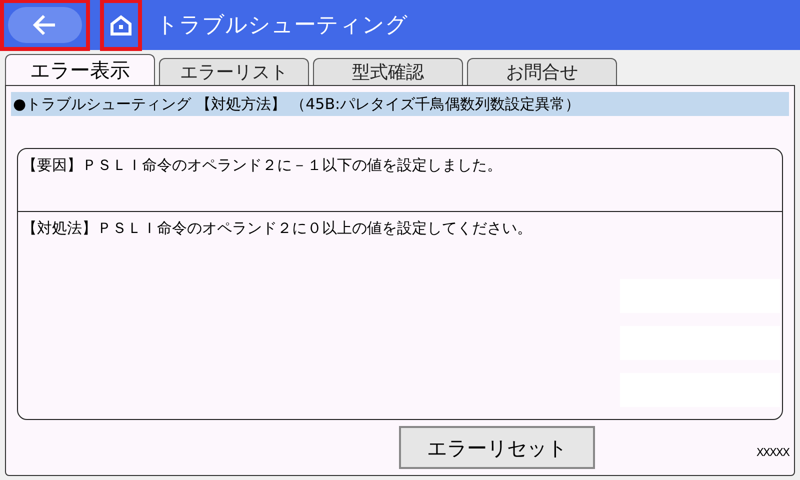 The height and width of the screenshot is (480, 800). I want to click on tab: 型式確認, so click(388, 71).